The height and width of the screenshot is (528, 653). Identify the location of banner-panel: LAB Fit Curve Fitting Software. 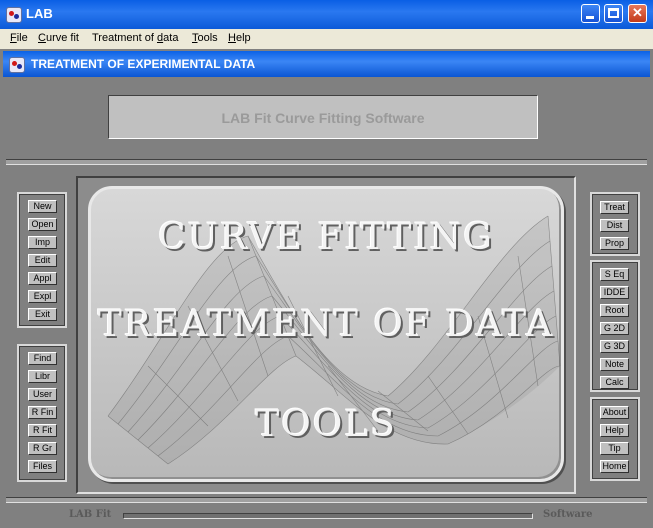
(323, 117).